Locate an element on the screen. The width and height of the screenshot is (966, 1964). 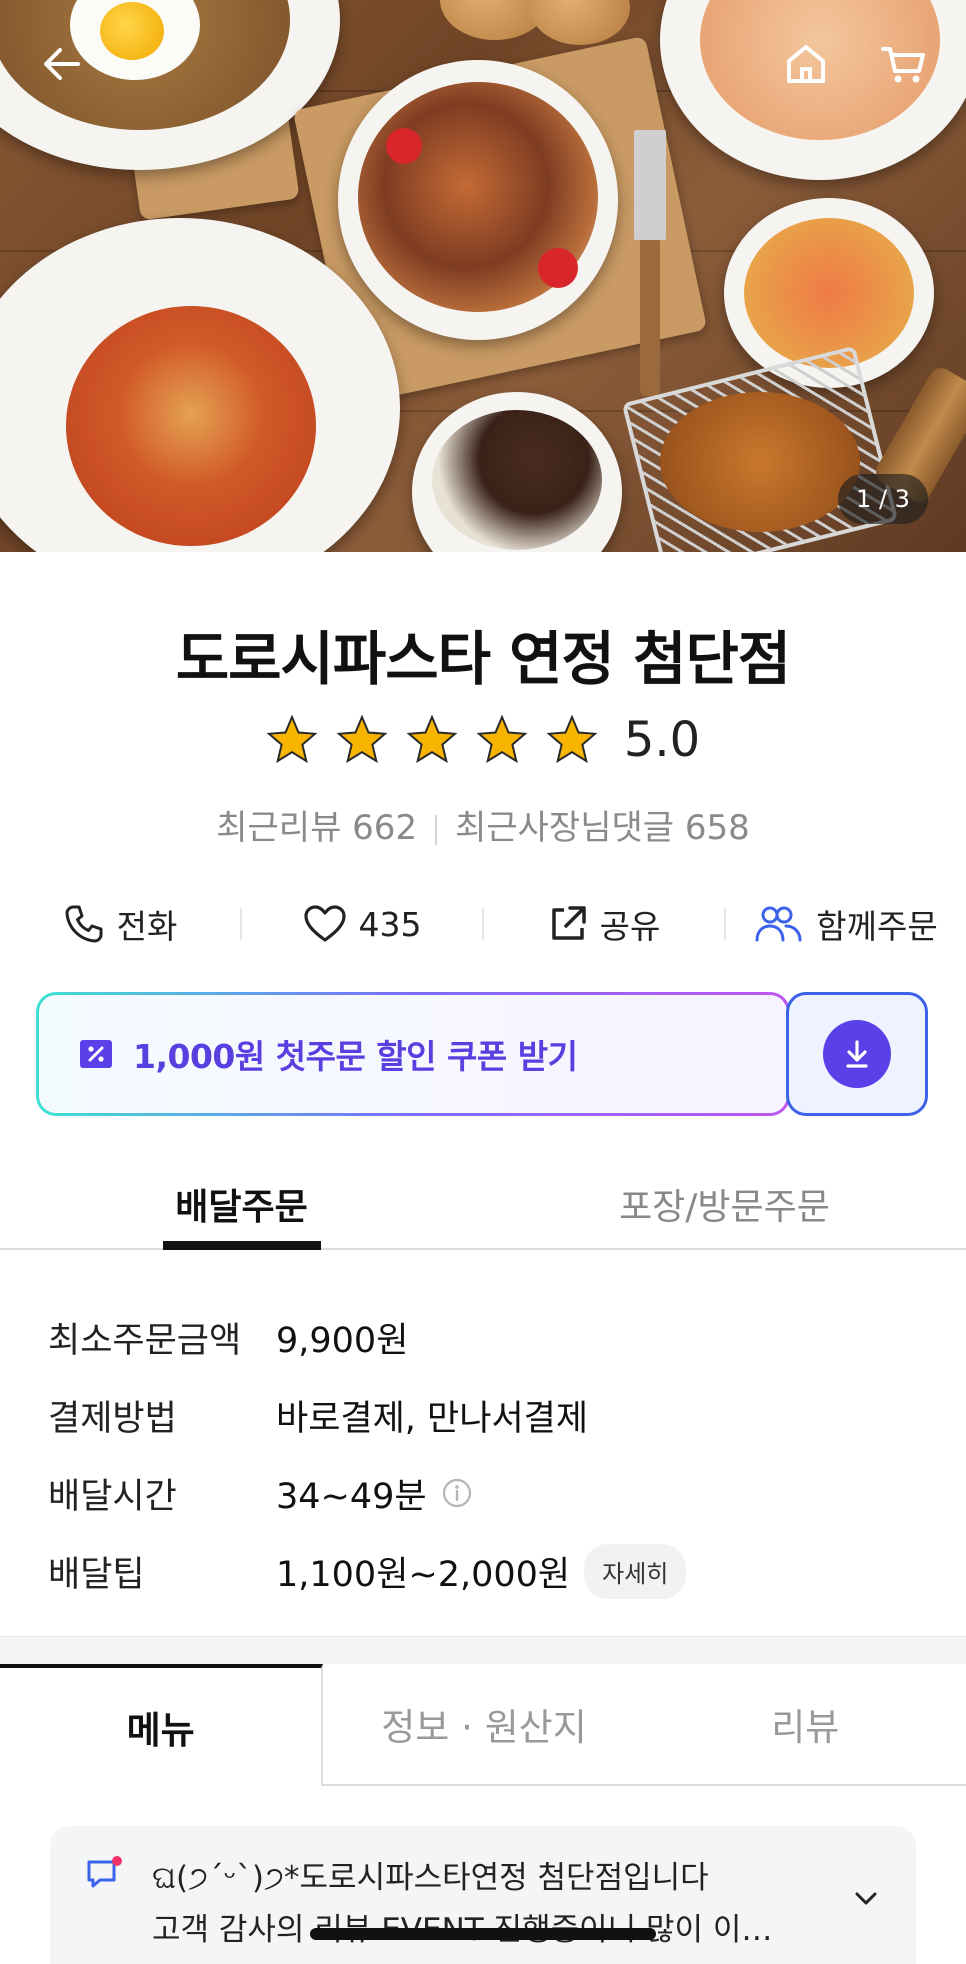
recent-reviews-count: 최근리뷰 662 is located at coordinates (316, 828).